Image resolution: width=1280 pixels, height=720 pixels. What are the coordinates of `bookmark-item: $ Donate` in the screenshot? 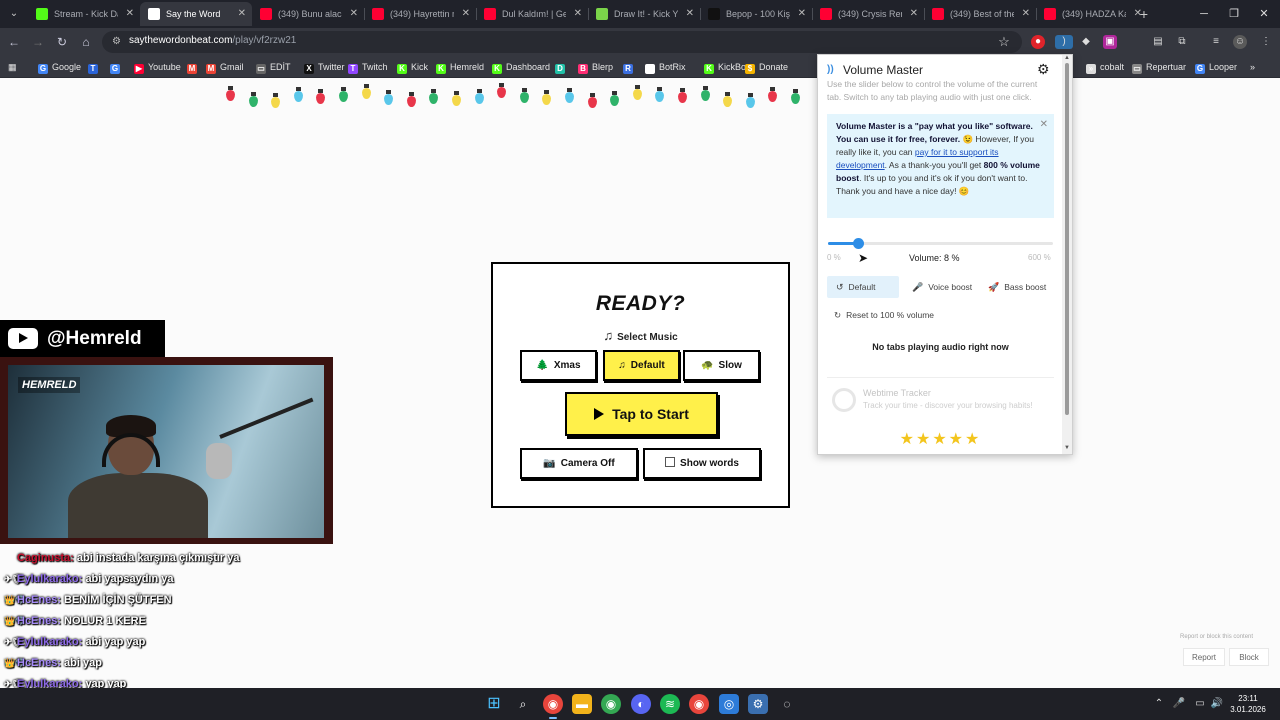 It's located at (766, 67).